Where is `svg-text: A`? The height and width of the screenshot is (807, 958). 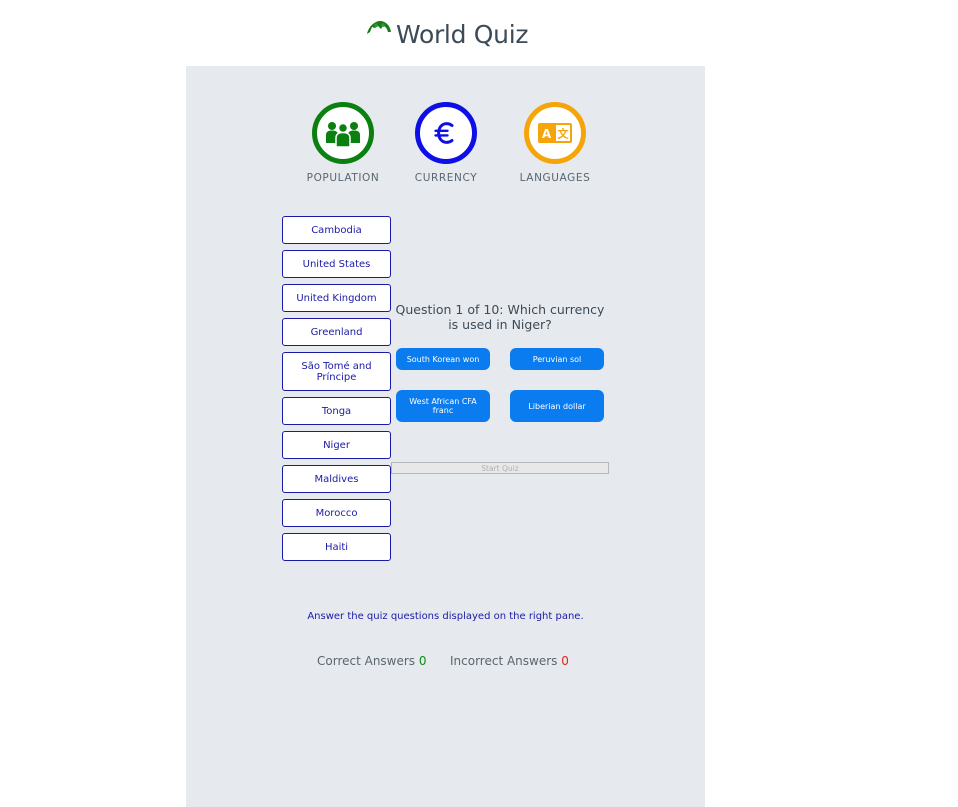 svg-text: A is located at coordinates (547, 134).